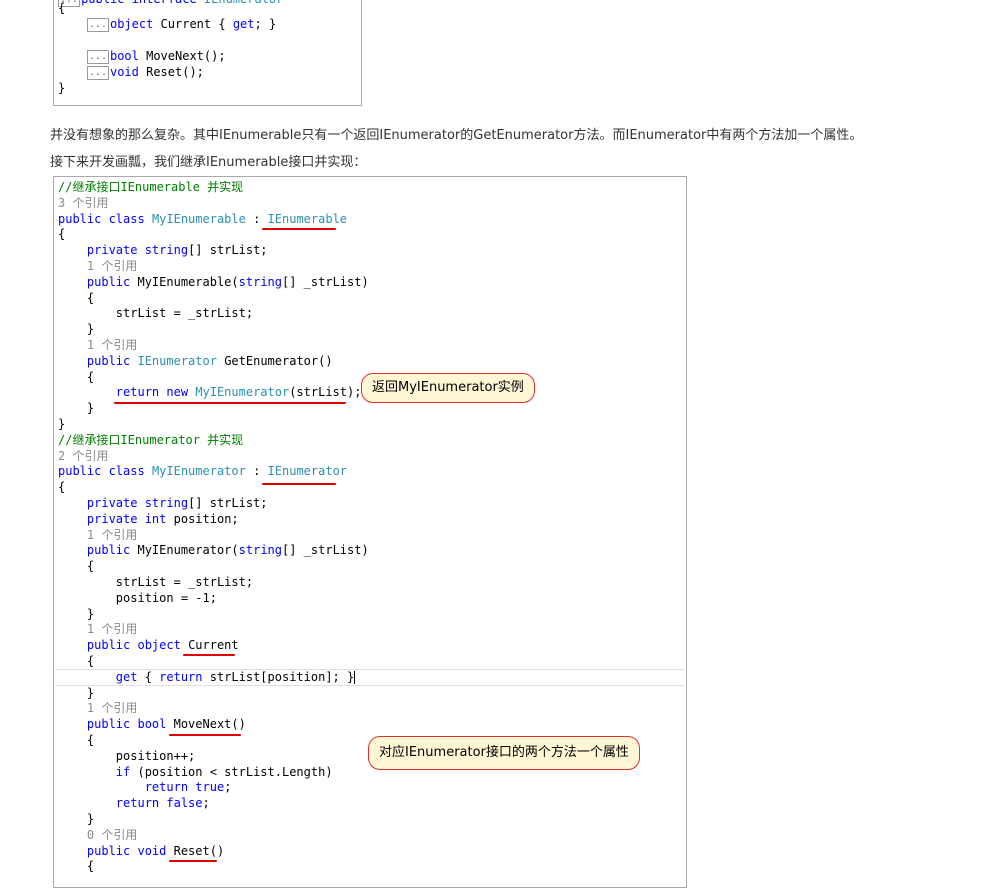  I want to click on reference-count: 2 个引用, so click(83, 455).